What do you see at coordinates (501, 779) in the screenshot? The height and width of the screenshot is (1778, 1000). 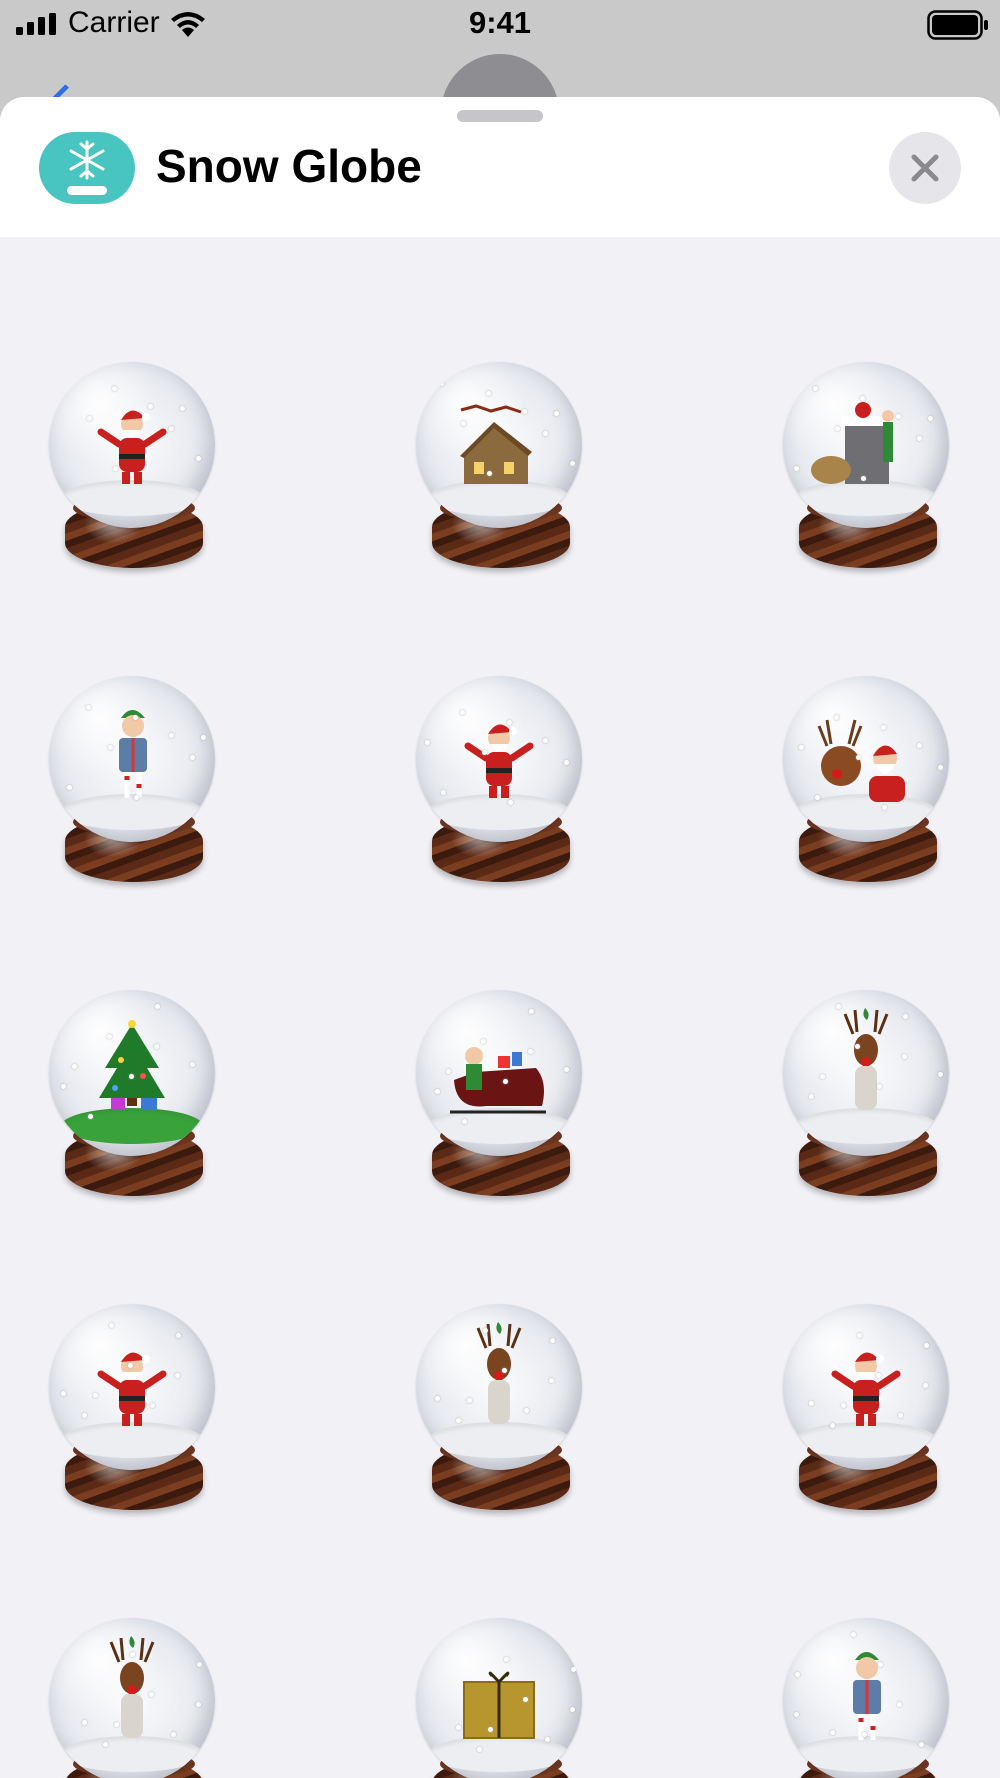 I see `sticker-santa-with-sack-globe` at bounding box center [501, 779].